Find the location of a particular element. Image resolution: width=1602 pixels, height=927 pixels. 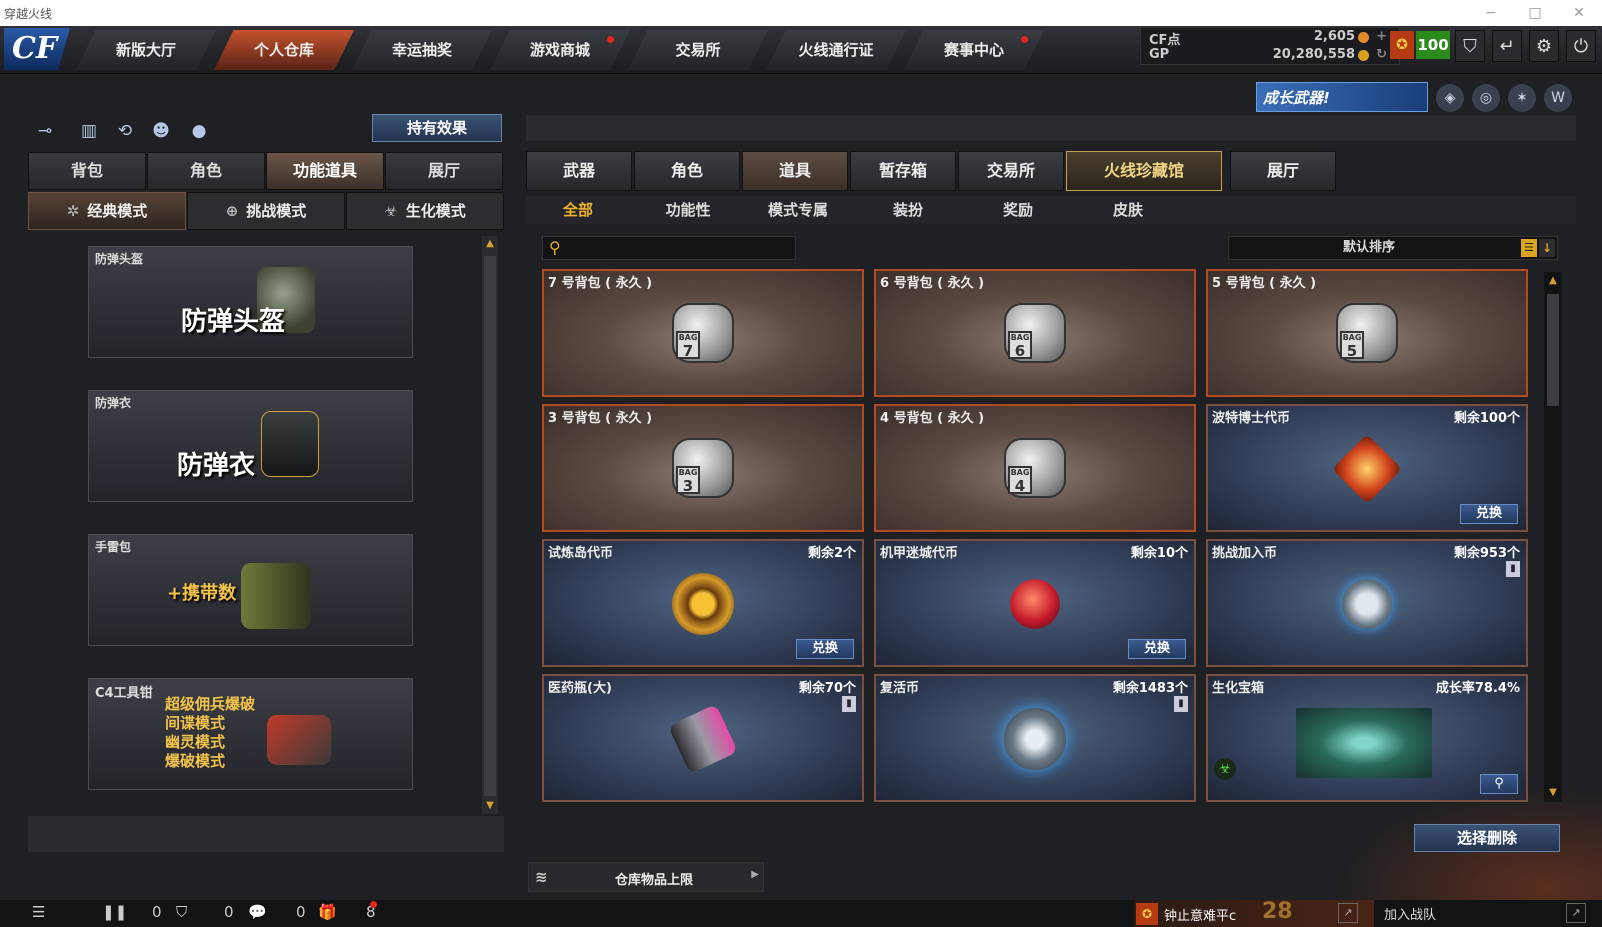

clan-shield-icon: ⛉ is located at coordinates (181, 914).